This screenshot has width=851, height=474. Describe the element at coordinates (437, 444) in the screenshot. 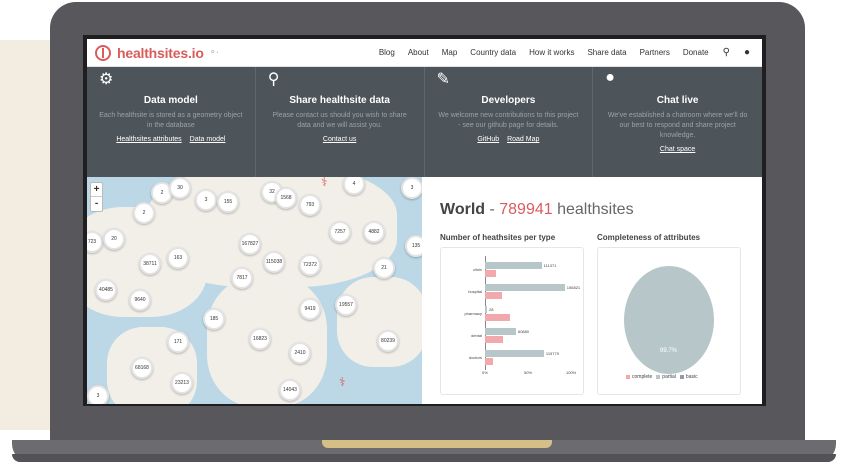

I see `laptop-notch` at that location.